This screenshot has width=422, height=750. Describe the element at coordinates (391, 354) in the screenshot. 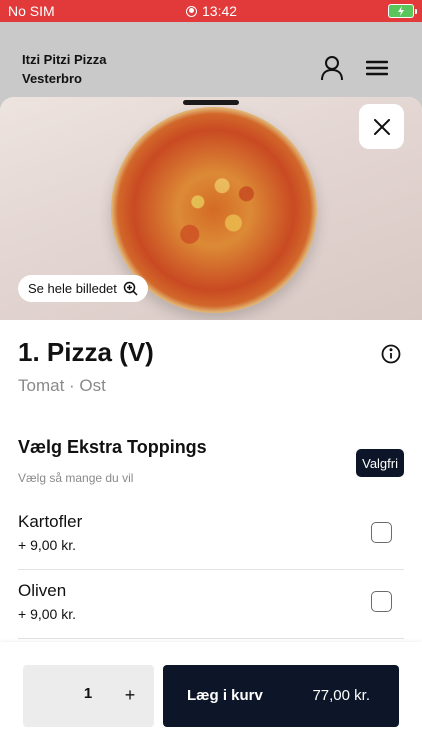

I see `info-icon` at that location.